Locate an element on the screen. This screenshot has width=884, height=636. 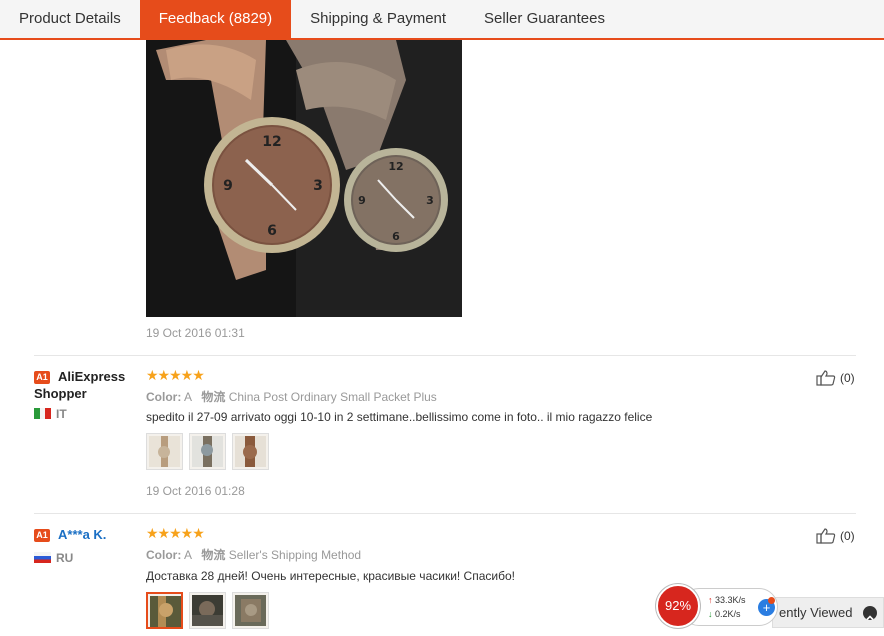
reviewer-name: A***a K. is located at coordinates (82, 534).